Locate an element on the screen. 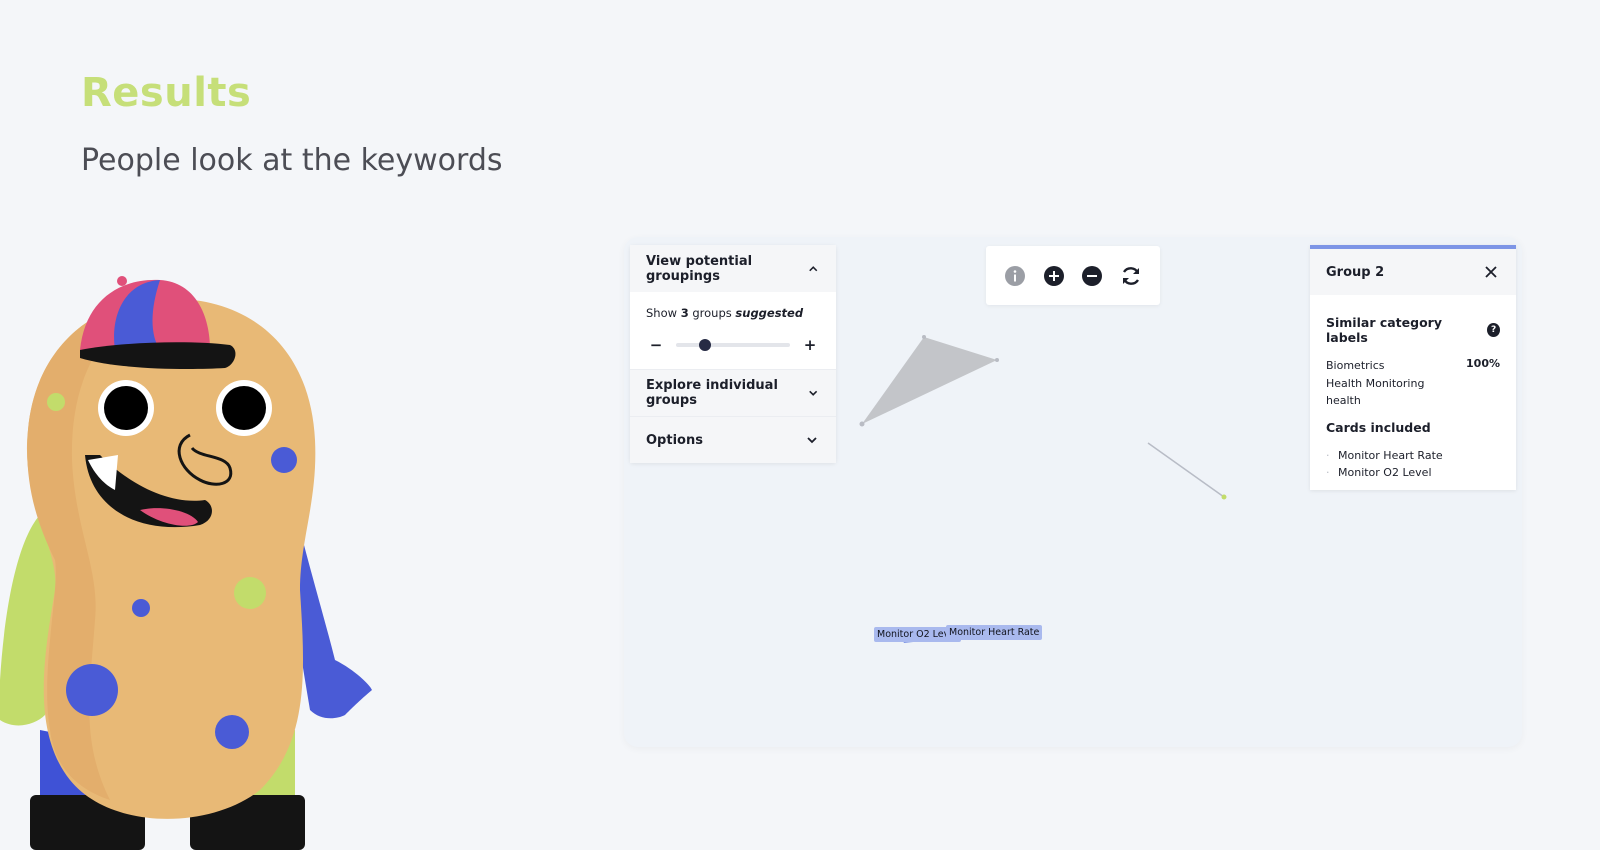 Image resolution: width=1600 pixels, height=850 pixels. group-title: Group 2 is located at coordinates (1355, 272).